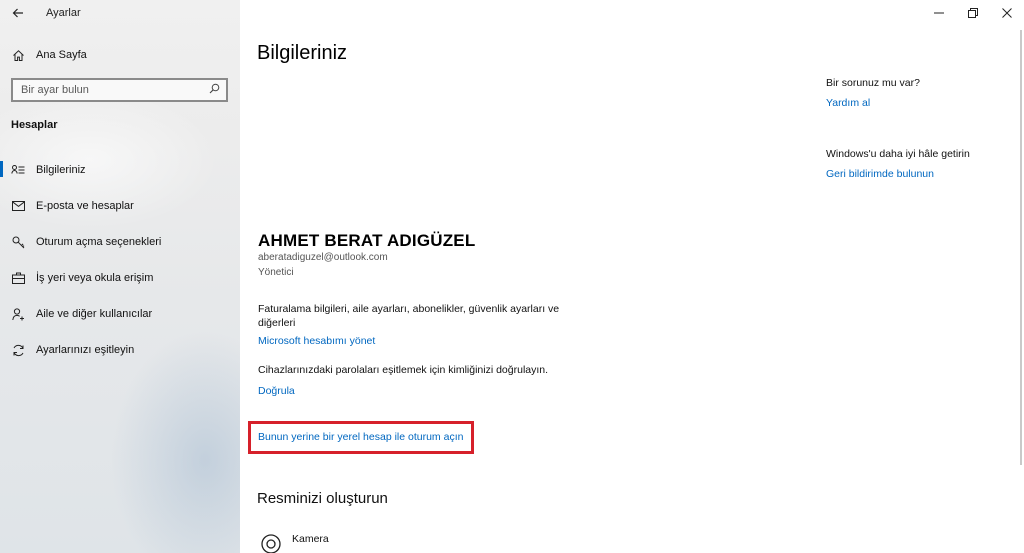  I want to click on help-question: Bir sorunuz mu var?, so click(873, 83).